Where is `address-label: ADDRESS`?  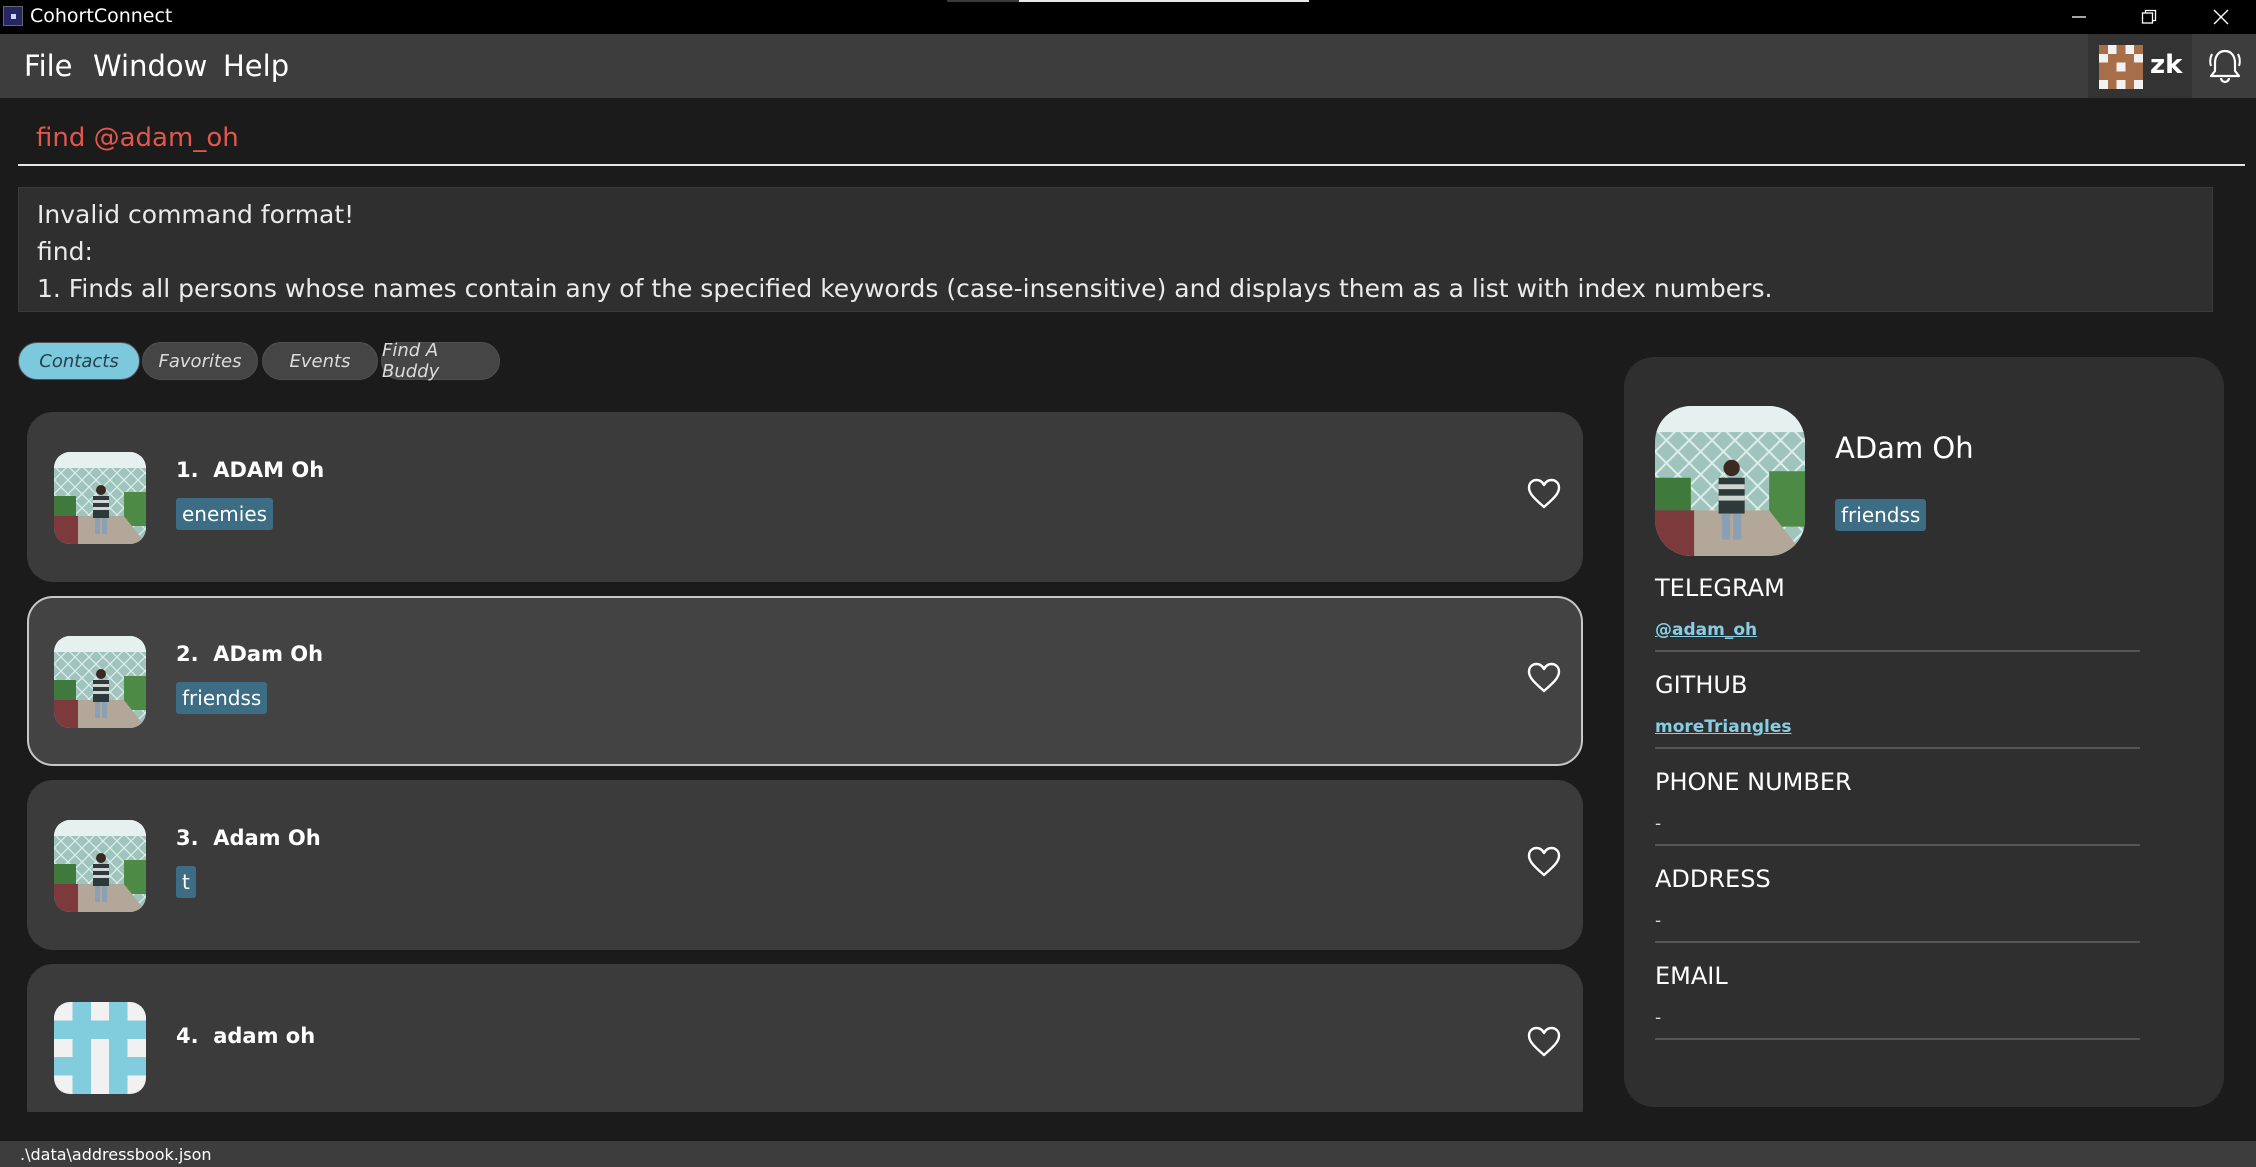 address-label: ADDRESS is located at coordinates (1713, 879).